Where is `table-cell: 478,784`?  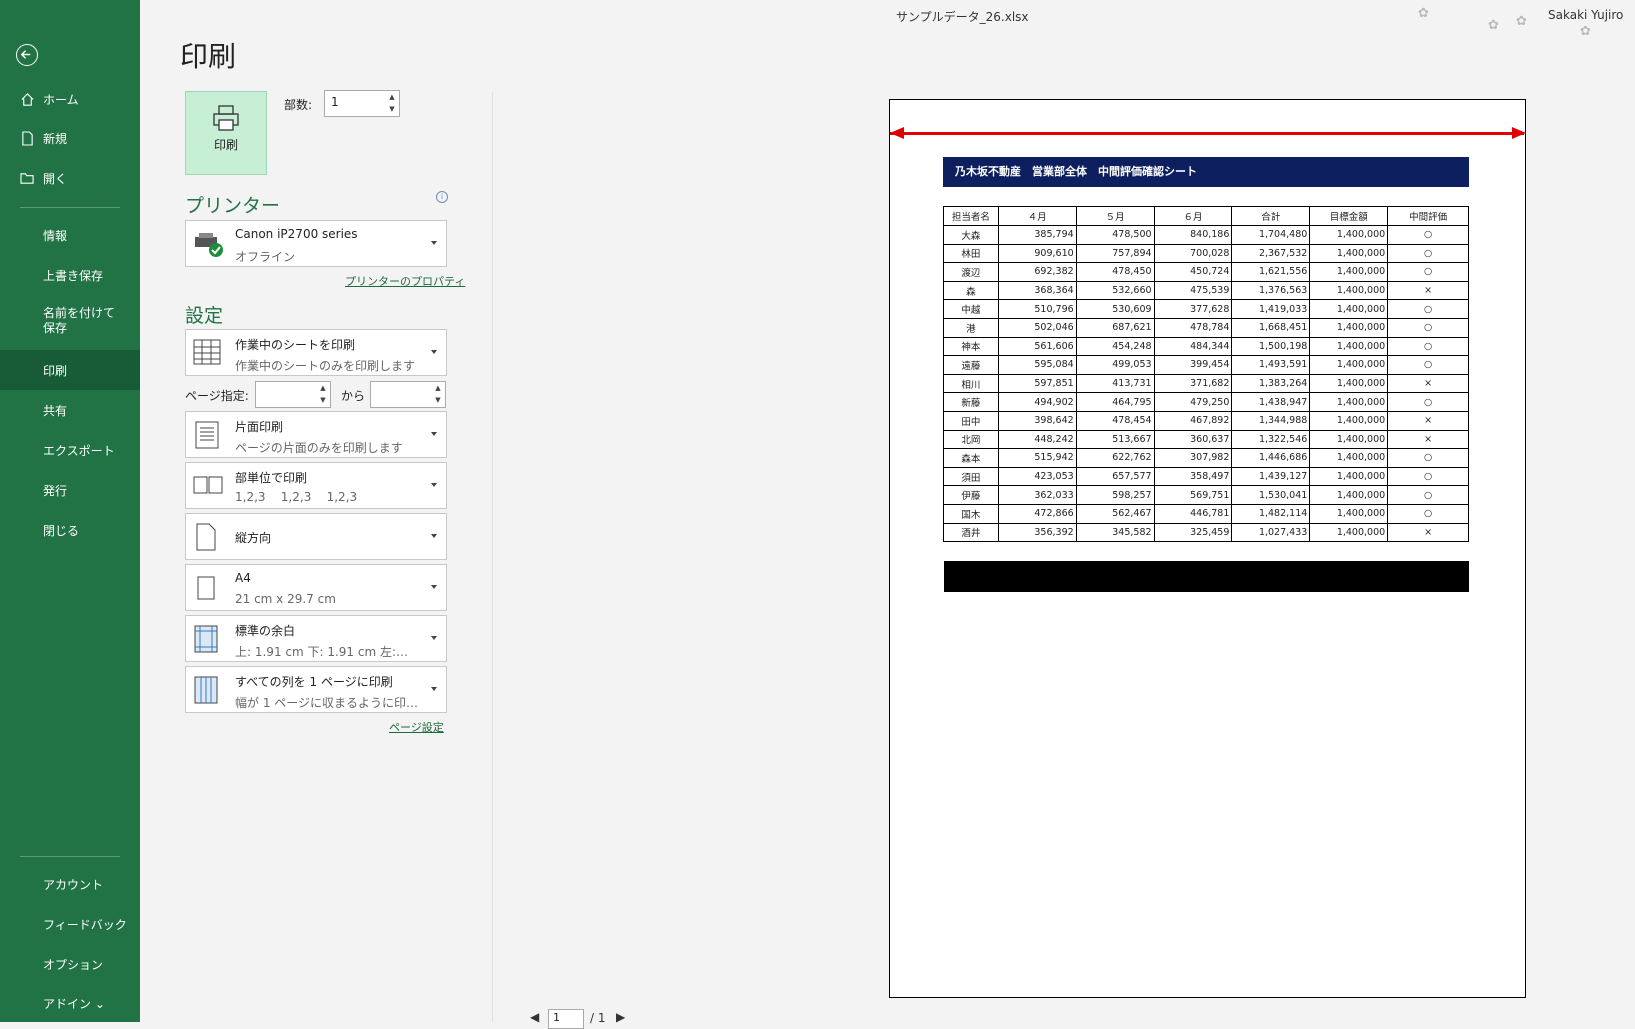
table-cell: 478,784 is located at coordinates (1193, 327).